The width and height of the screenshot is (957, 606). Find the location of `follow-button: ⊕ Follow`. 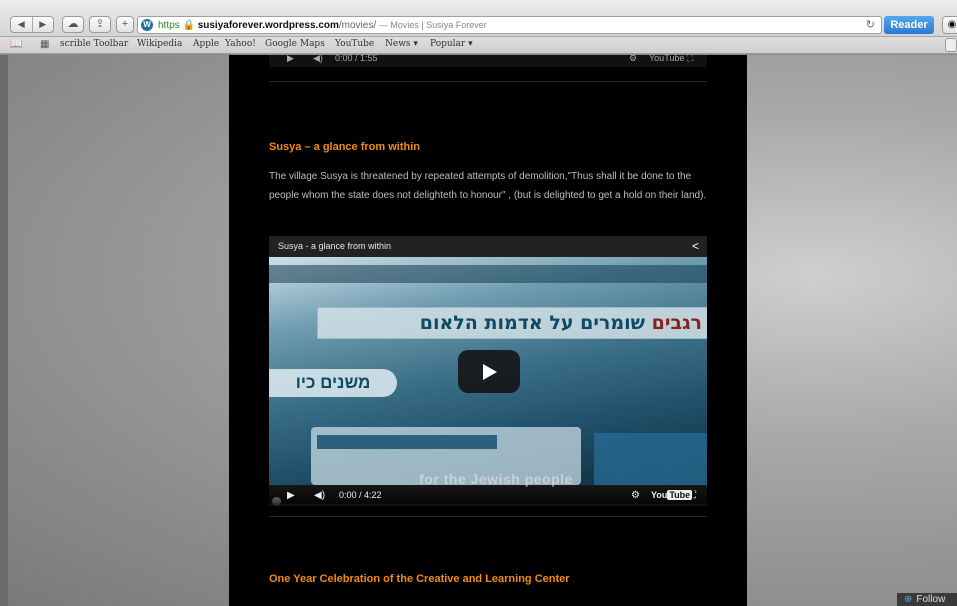

follow-button: ⊕ Follow is located at coordinates (927, 599).